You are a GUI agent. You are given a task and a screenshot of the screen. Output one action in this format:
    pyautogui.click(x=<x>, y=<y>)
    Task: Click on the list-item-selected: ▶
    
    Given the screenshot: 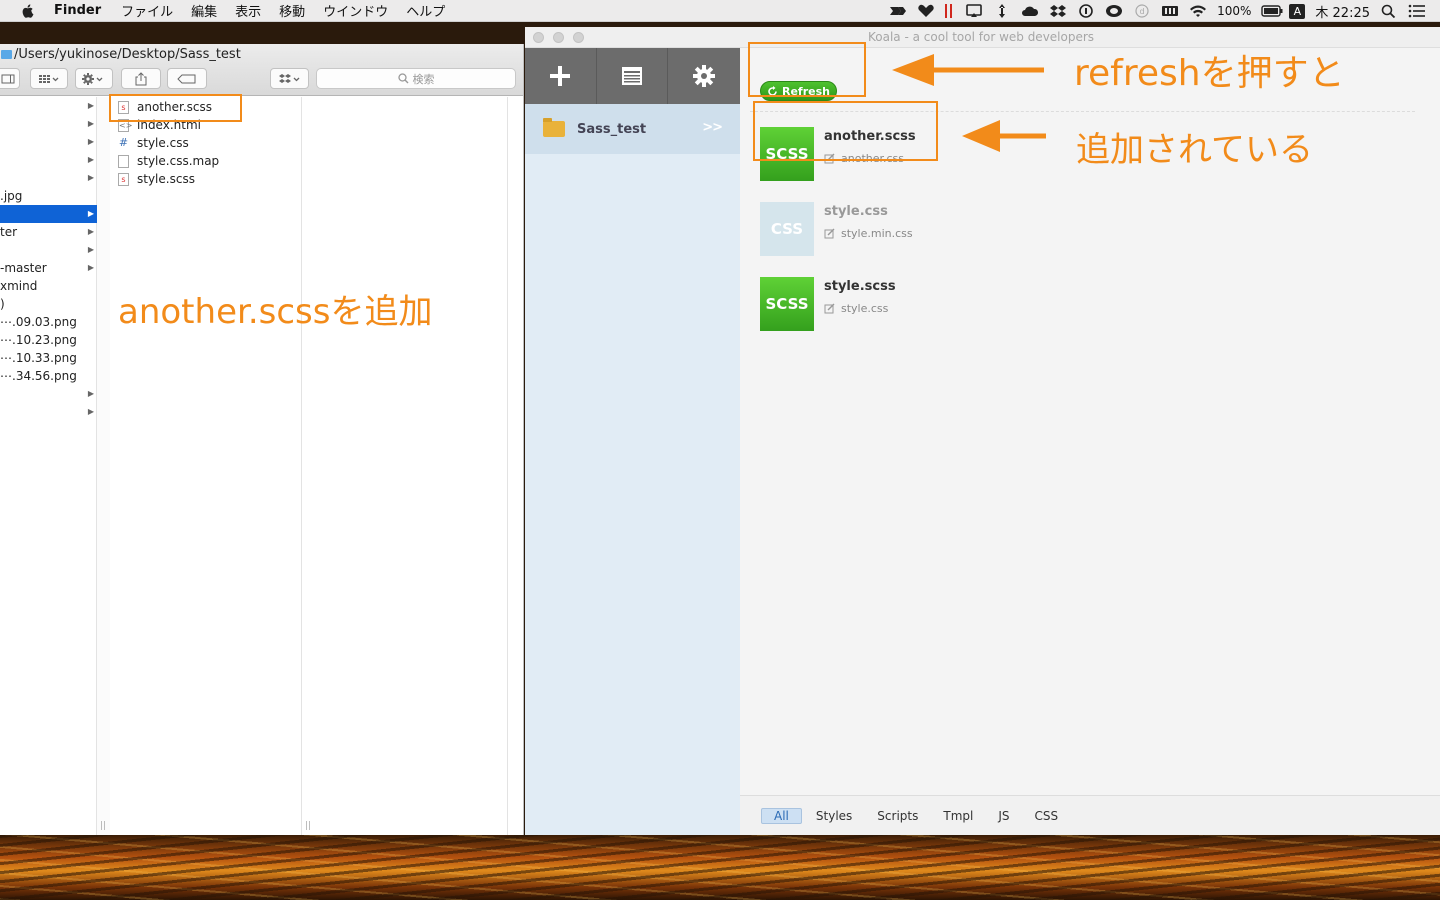 What is the action you would take?
    pyautogui.click(x=48, y=214)
    